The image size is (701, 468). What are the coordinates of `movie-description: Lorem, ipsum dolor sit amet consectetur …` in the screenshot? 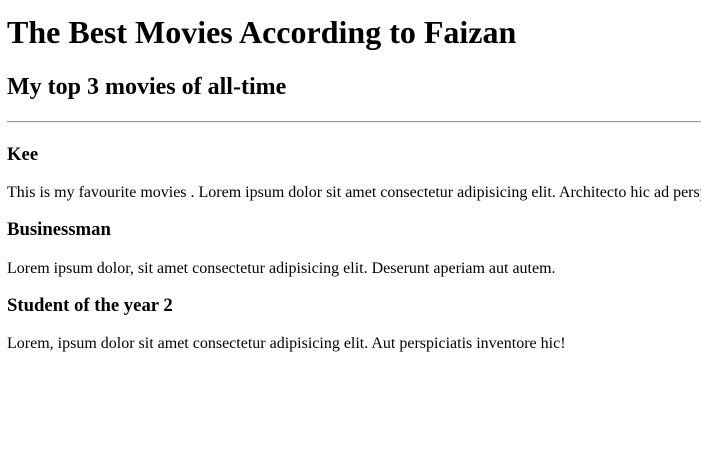 It's located at (286, 343).